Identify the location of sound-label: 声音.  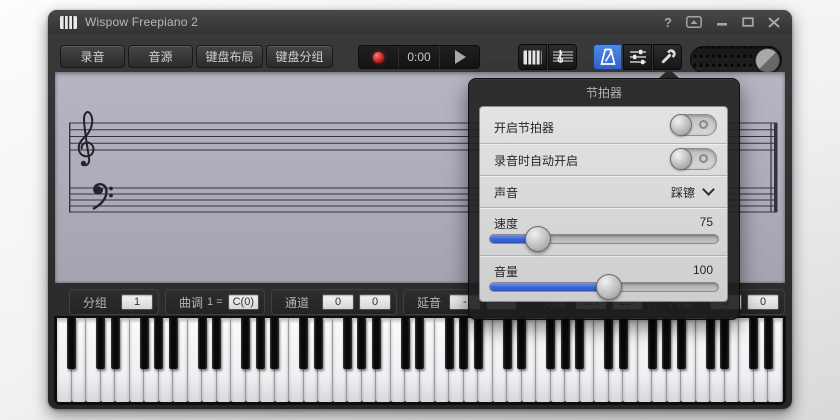
(506, 193).